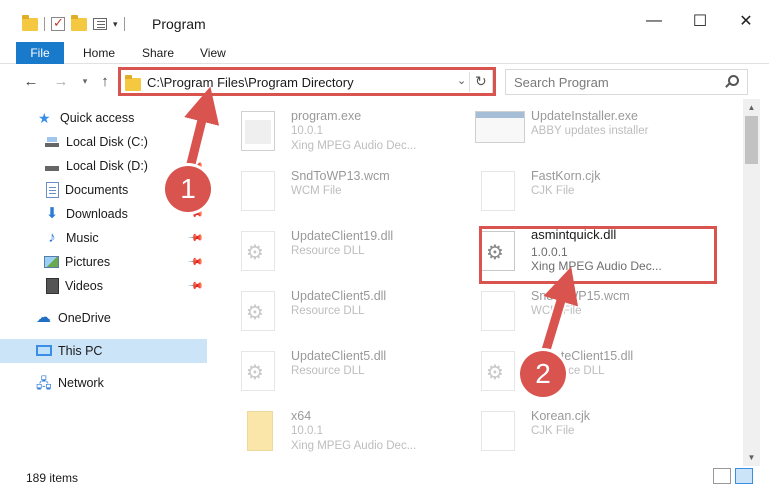 The image size is (769, 503). Describe the element at coordinates (52, 237) in the screenshot. I see `music-icon: ♪` at that location.